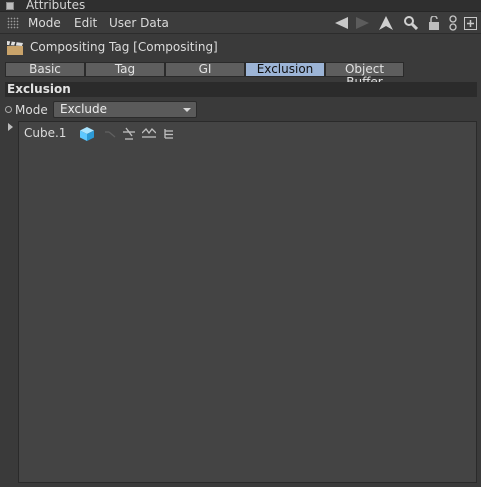 Image resolution: width=481 pixels, height=487 pixels. I want to click on search-icon, so click(411, 23).